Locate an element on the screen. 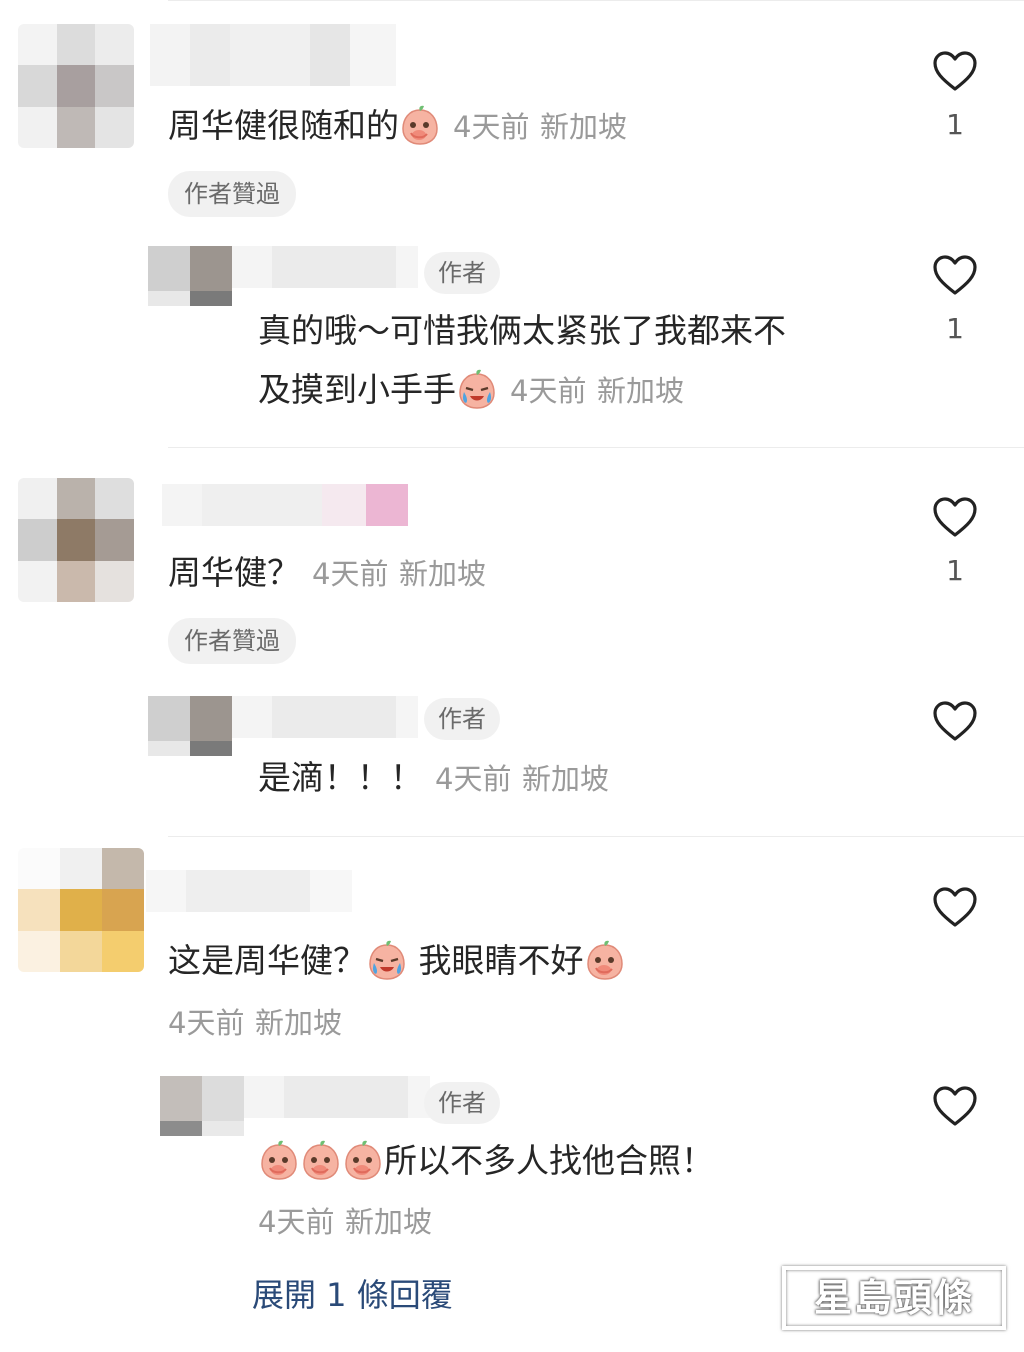 The image size is (1024, 1352). top-divider is located at coordinates (596, 0).